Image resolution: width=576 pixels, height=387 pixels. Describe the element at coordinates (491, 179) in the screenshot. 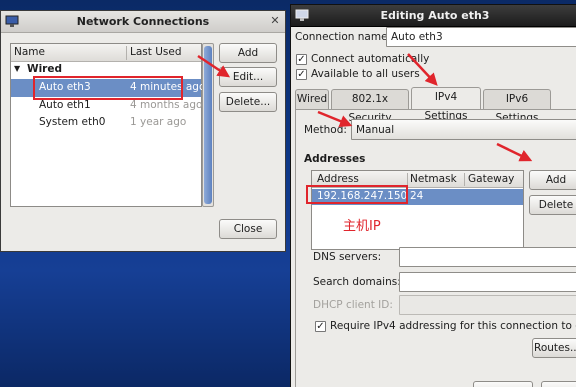

I see `column-gateway: Gateway` at that location.